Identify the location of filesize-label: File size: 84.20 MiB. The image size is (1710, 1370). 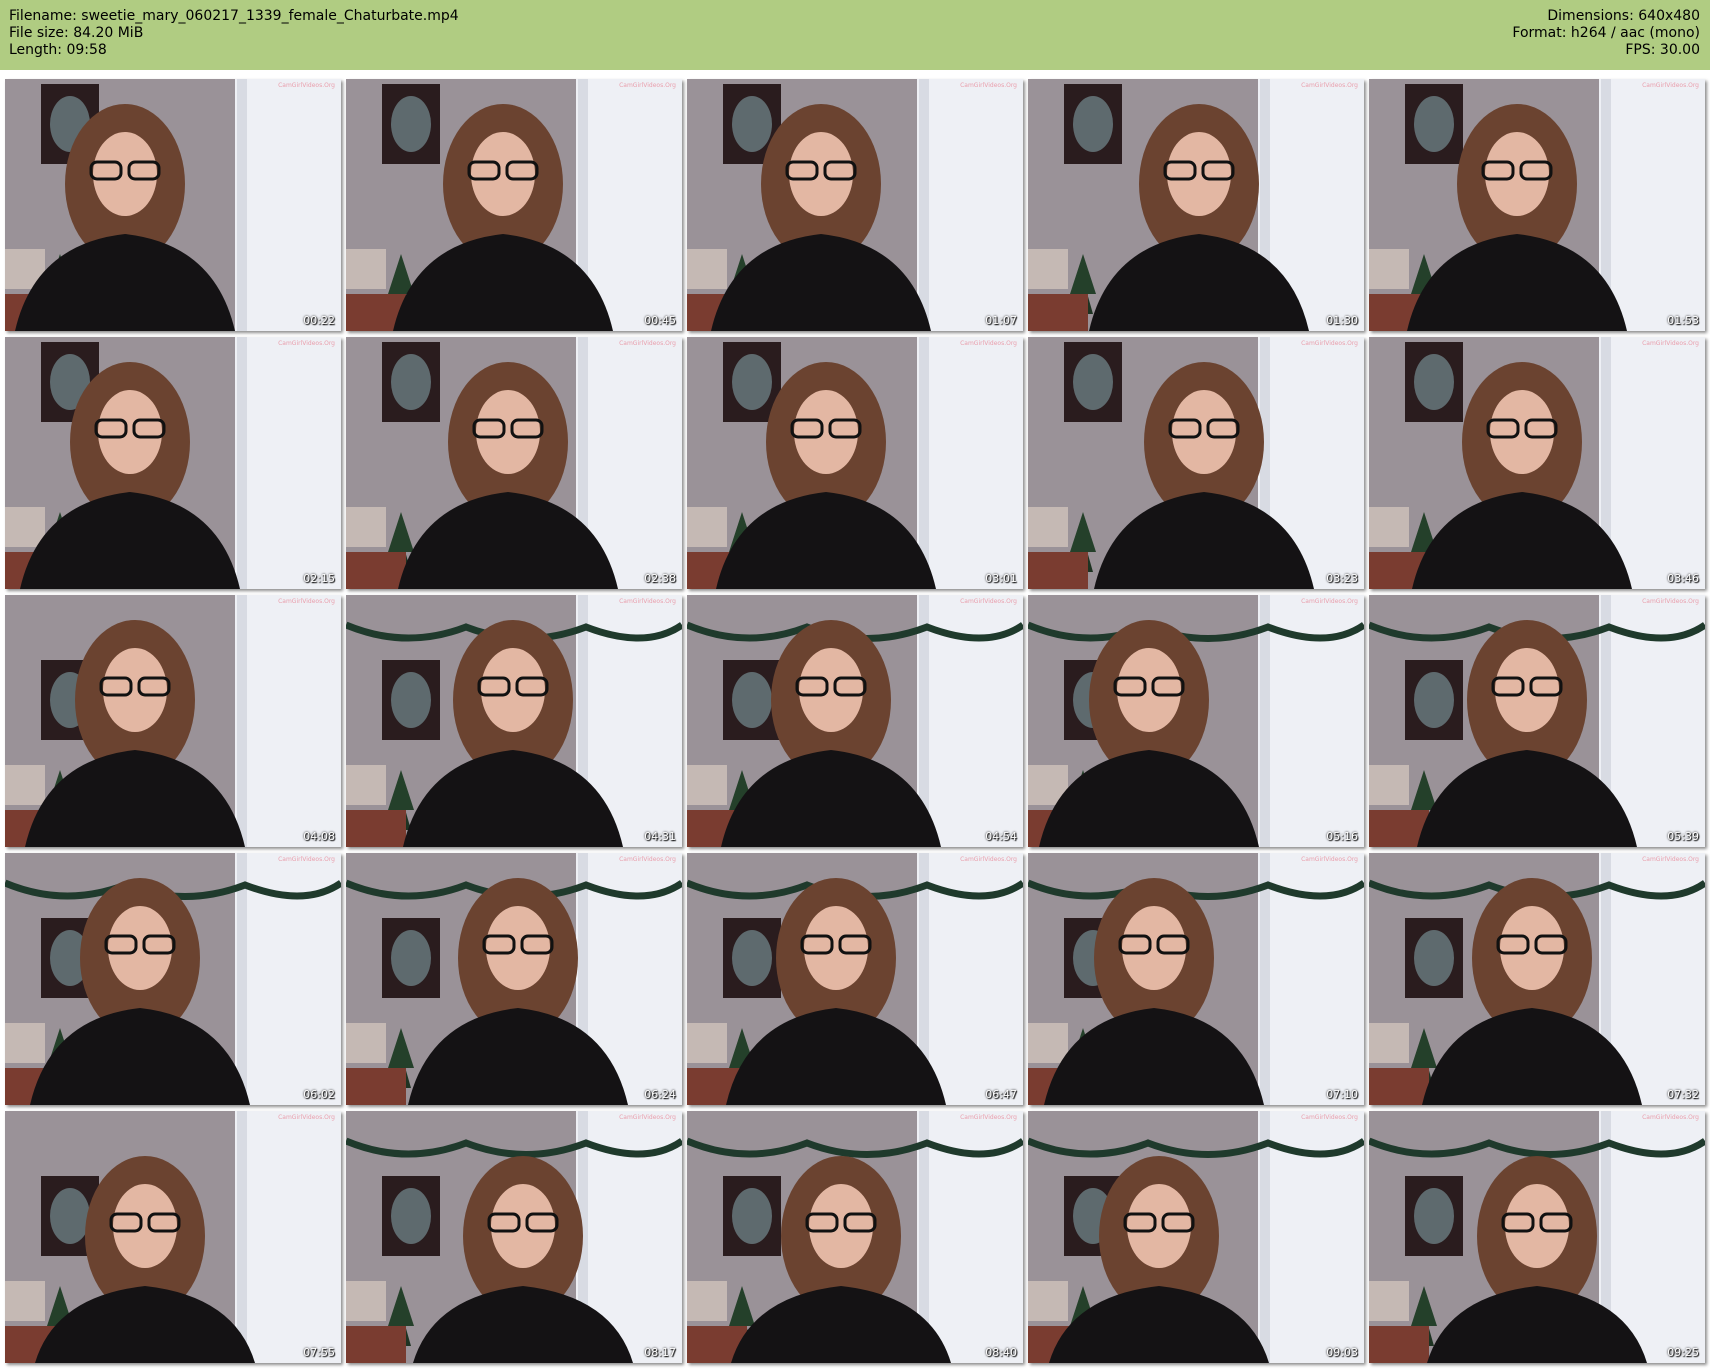
(76, 33).